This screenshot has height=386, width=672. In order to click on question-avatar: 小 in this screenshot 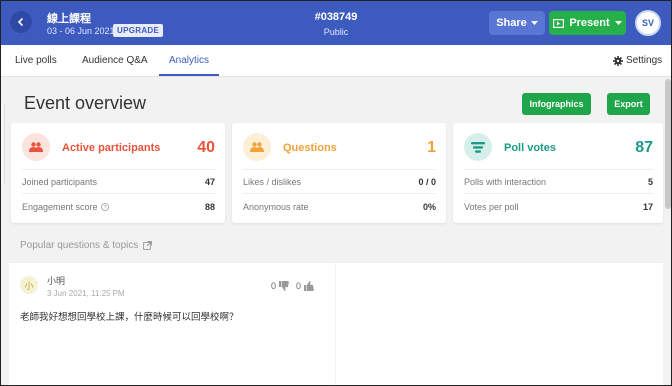, I will do `click(29, 285)`.